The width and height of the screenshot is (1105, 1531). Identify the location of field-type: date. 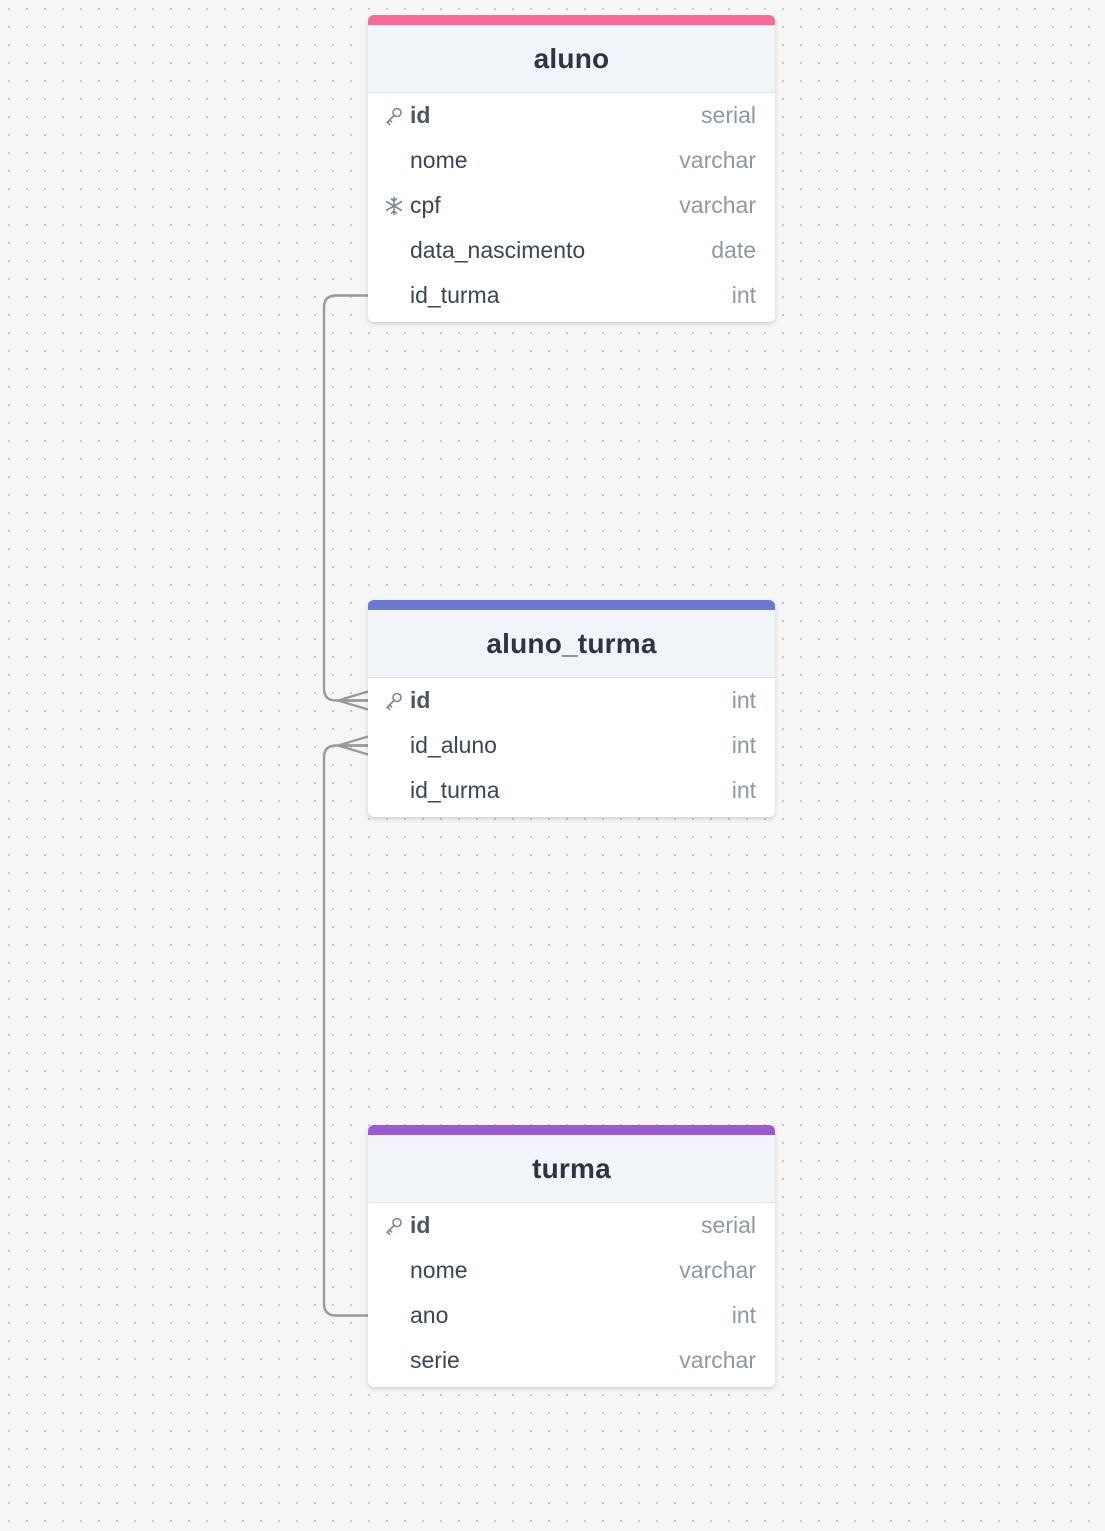
(733, 250).